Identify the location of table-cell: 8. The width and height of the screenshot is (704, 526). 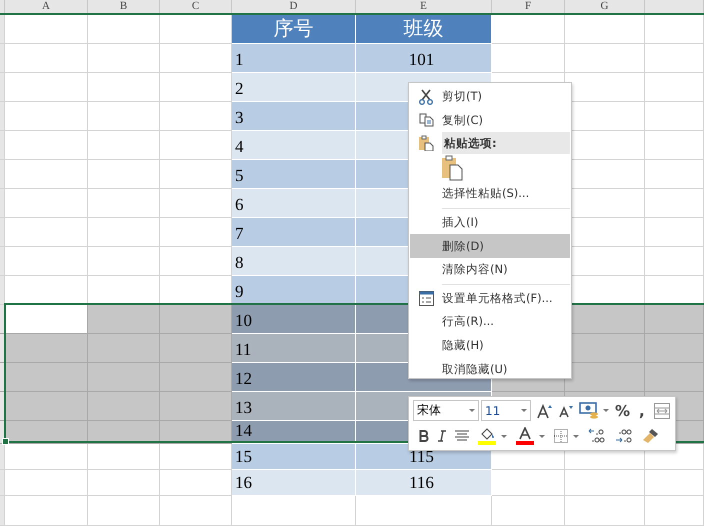
(294, 261).